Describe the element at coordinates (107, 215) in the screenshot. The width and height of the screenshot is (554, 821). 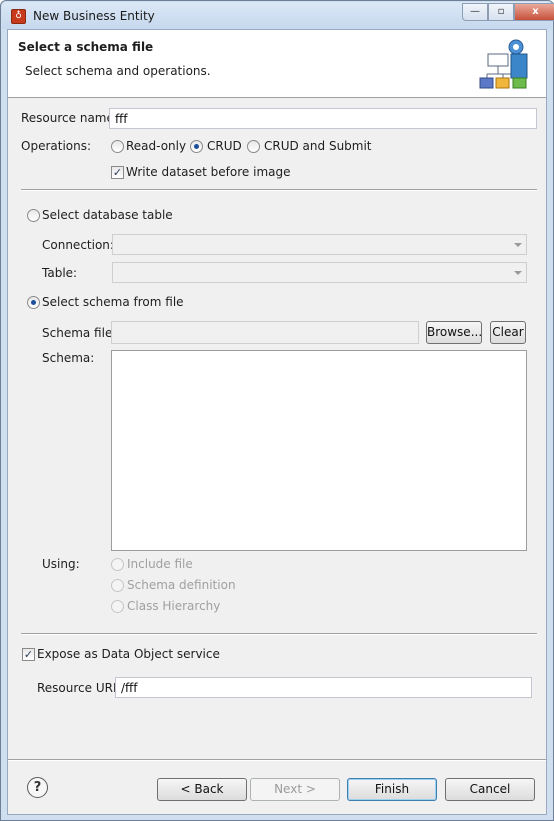
I see `database-table-label: Select database table` at that location.